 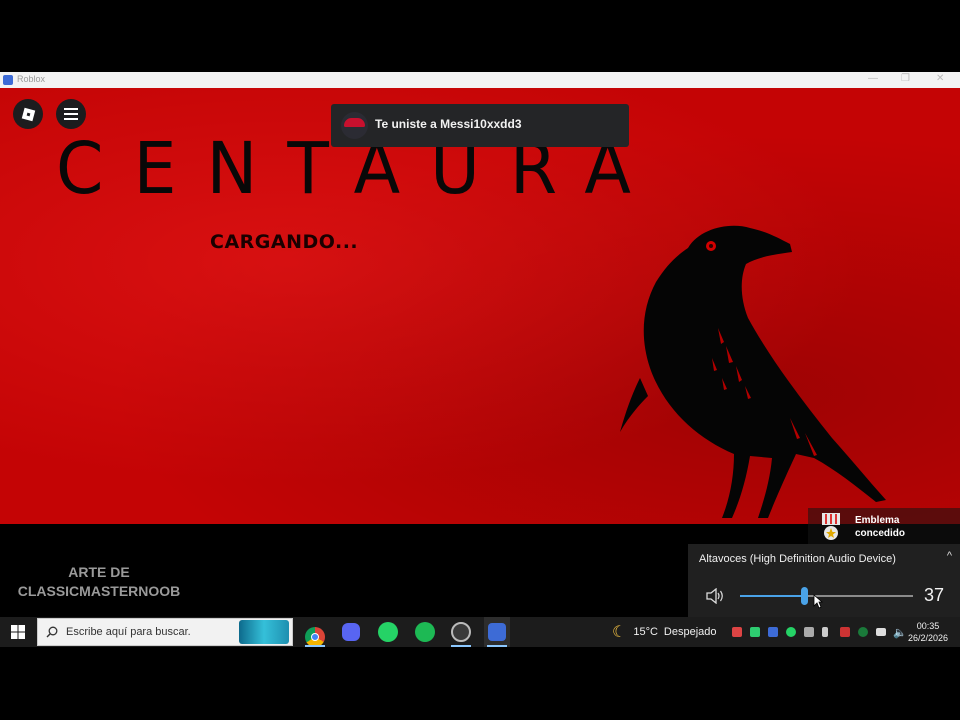 I want to click on badge-line2: concedido, so click(x=880, y=533).